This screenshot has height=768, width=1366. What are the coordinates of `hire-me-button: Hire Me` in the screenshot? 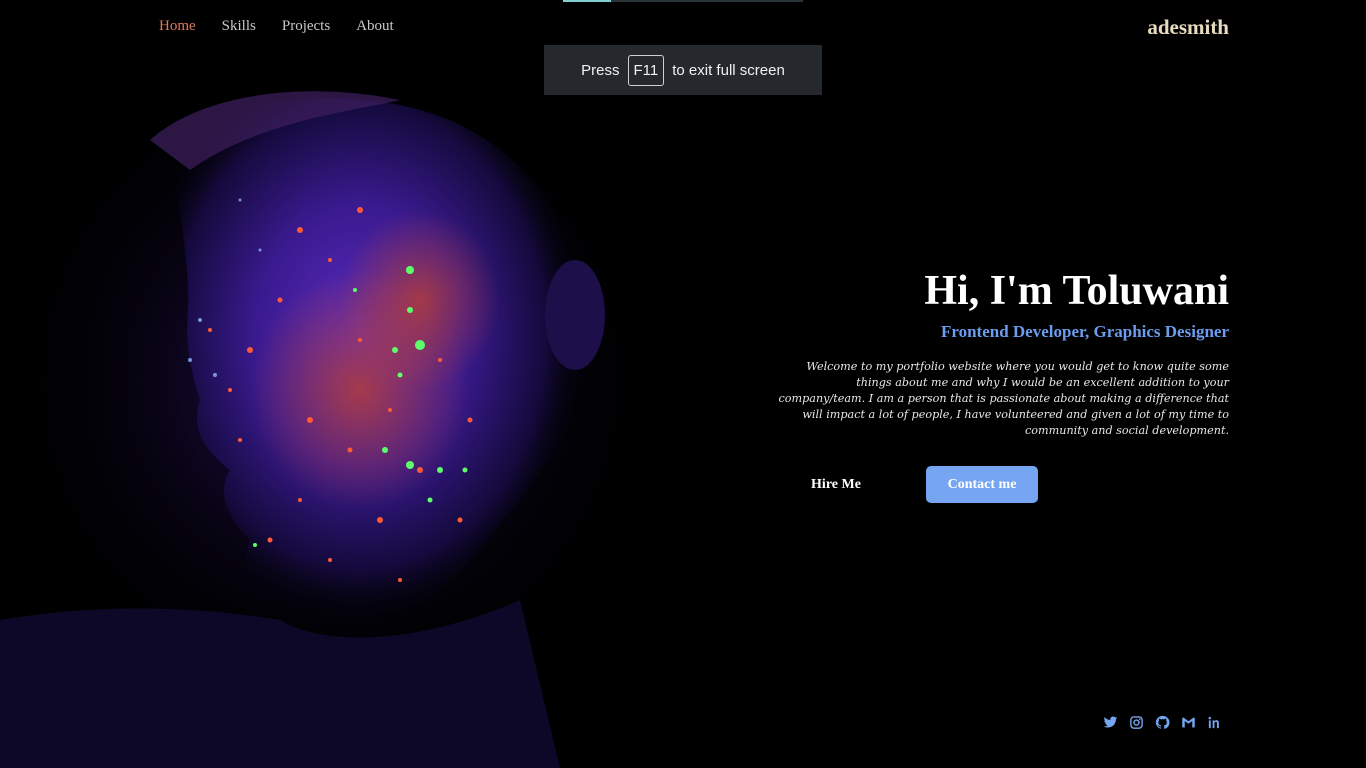 It's located at (836, 485).